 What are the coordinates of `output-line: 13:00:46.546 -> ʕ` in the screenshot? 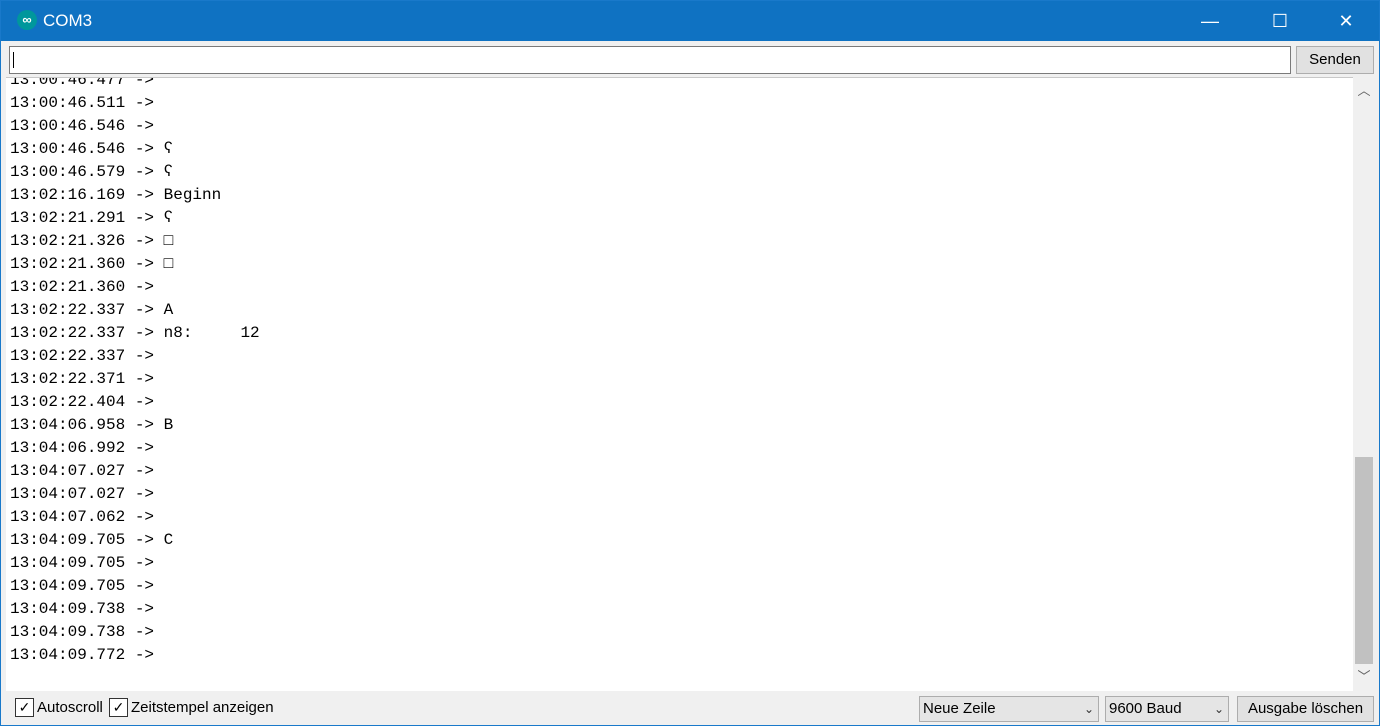 It's located at (92, 149).